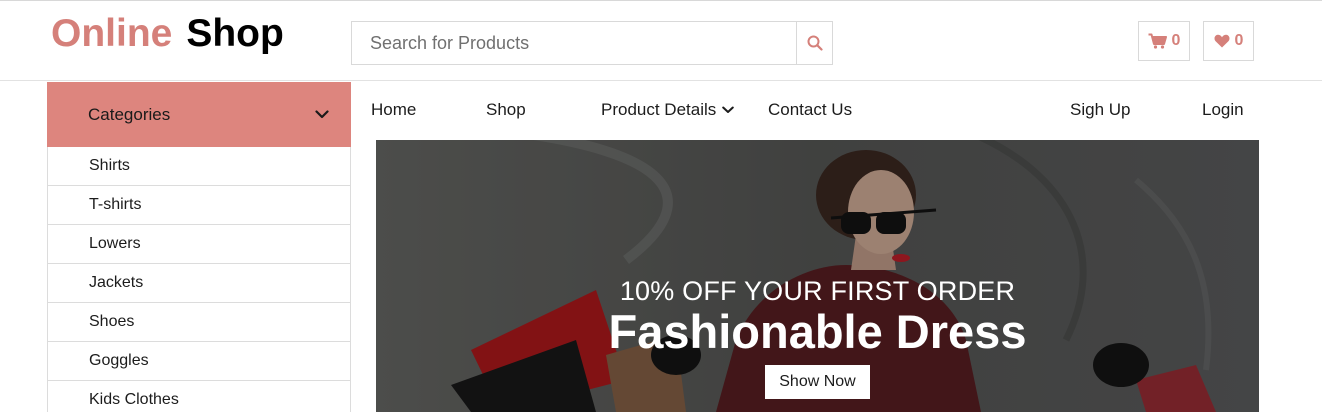 The width and height of the screenshot is (1322, 412). Describe the element at coordinates (199, 166) in the screenshot. I see `category-item-shirts: Shirts` at that location.